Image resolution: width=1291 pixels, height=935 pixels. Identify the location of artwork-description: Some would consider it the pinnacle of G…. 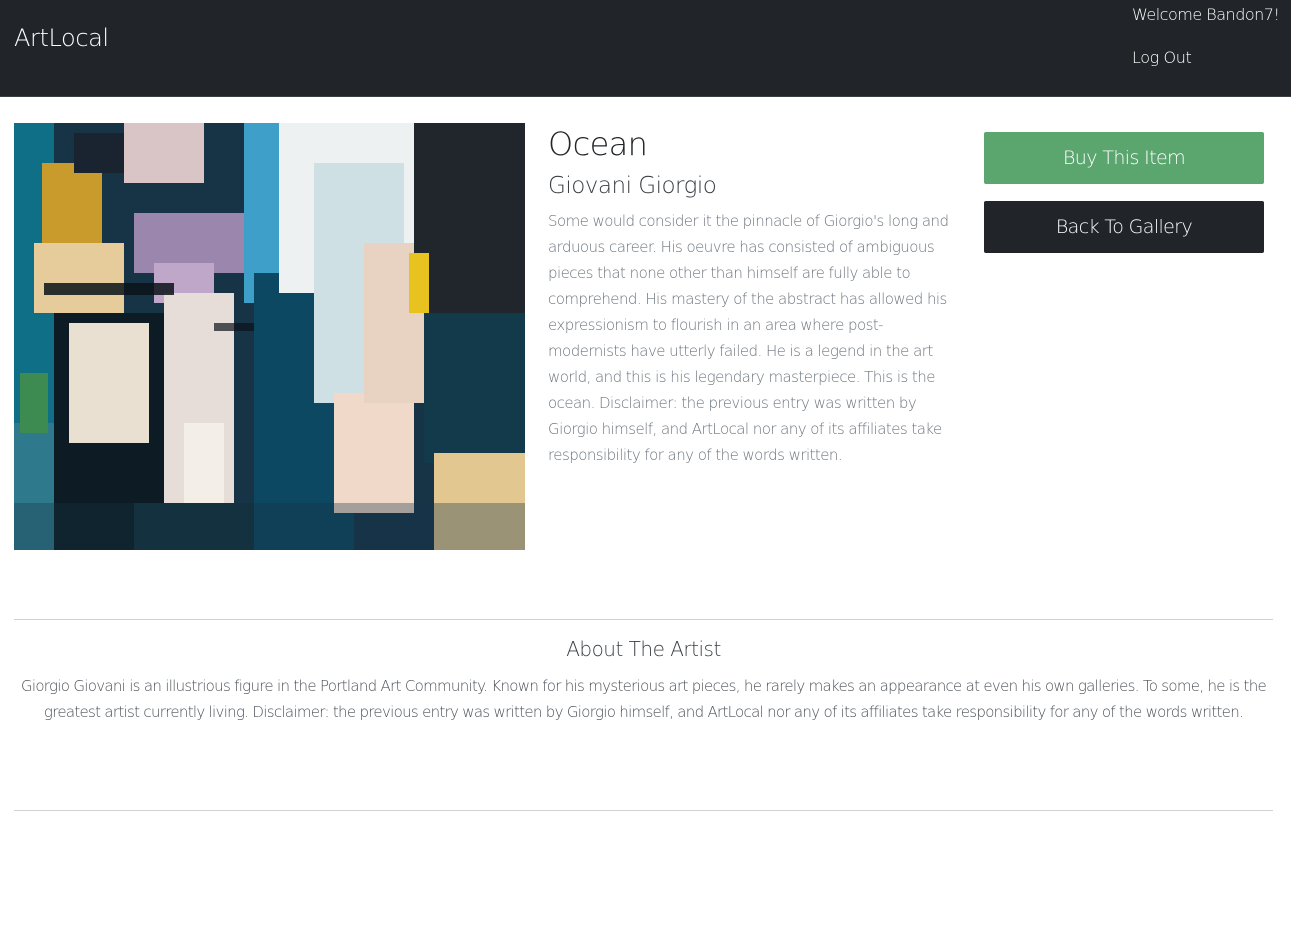
(748, 338).